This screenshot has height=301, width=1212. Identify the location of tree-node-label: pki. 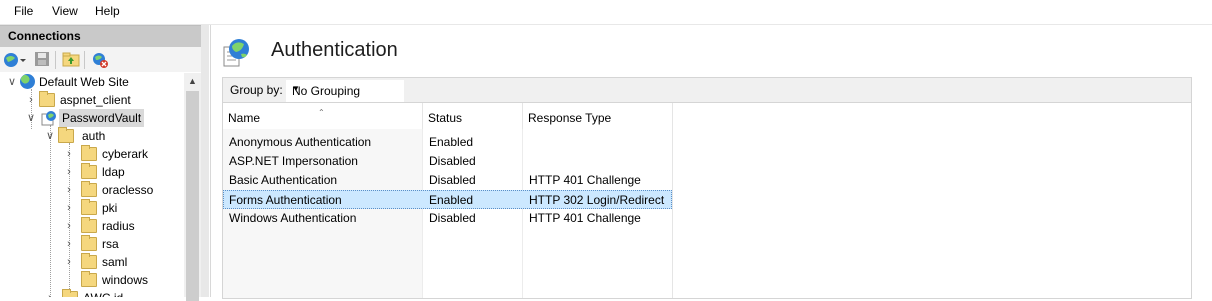
(110, 208).